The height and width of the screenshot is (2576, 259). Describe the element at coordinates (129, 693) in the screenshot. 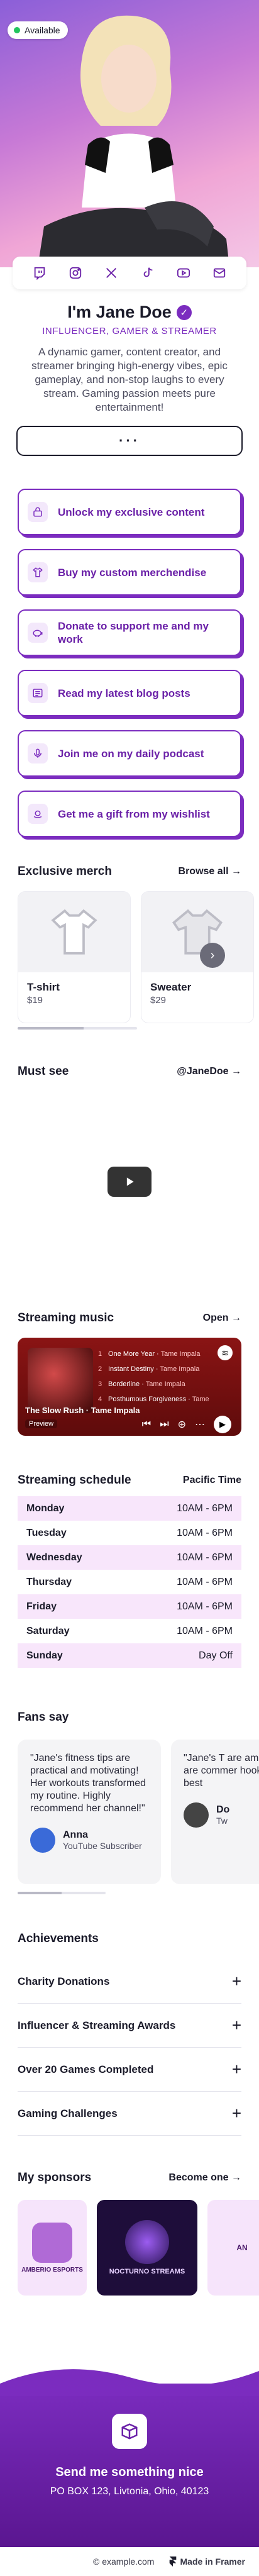

I see `link-blog: Read my latest blog posts` at that location.